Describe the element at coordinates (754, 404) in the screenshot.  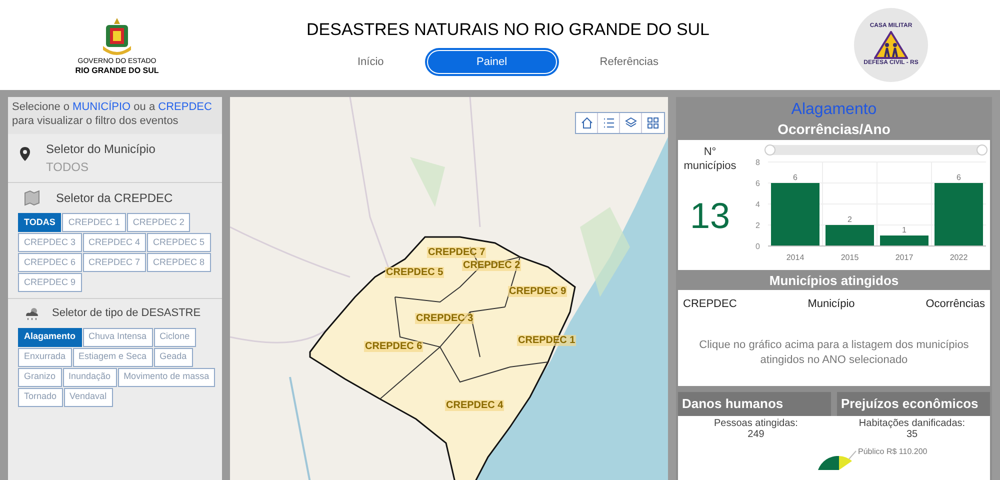
I see `section-title: Danos humanos` at that location.